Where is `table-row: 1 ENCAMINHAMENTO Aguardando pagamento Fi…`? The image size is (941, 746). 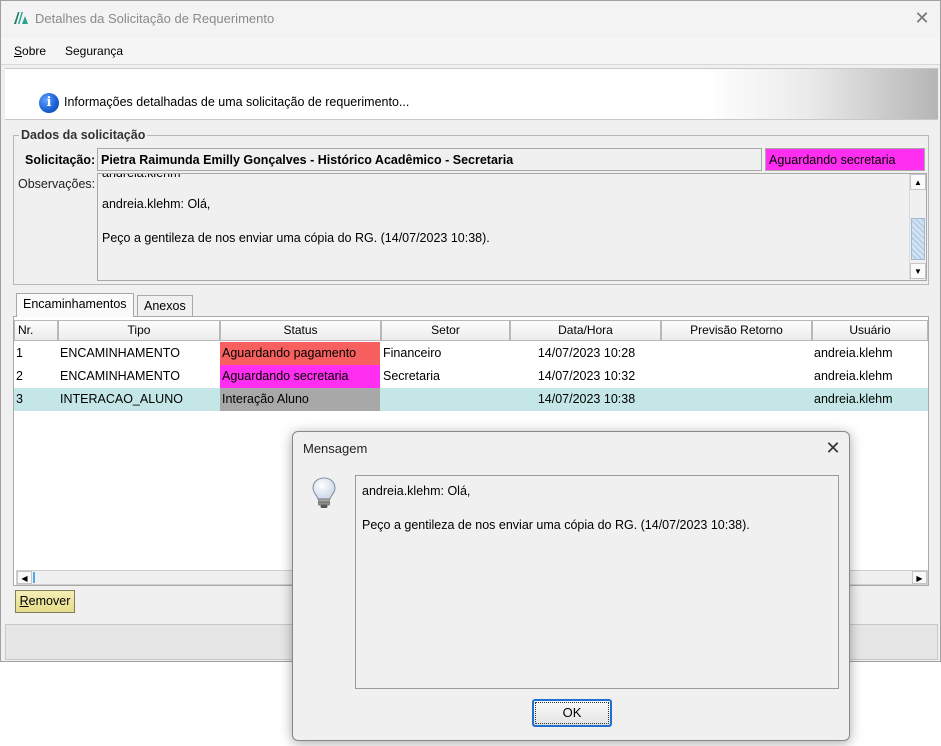 table-row: 1 ENCAMINHAMENTO Aguardando pagamento Fi… is located at coordinates (471, 353).